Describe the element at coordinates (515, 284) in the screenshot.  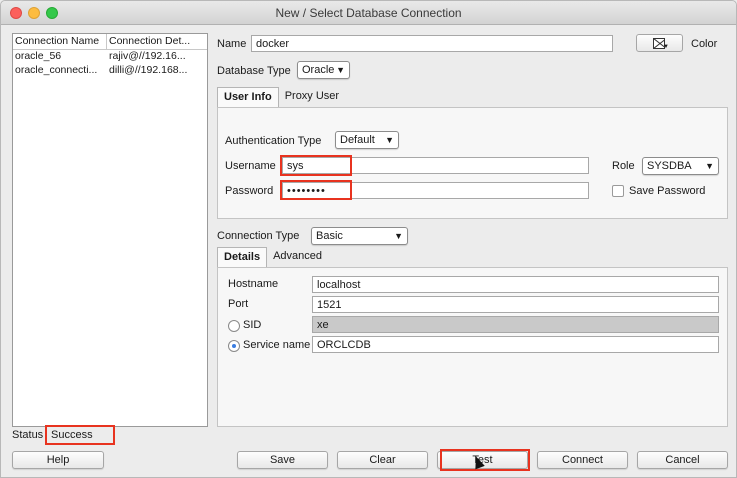
I see `hostname-input` at that location.